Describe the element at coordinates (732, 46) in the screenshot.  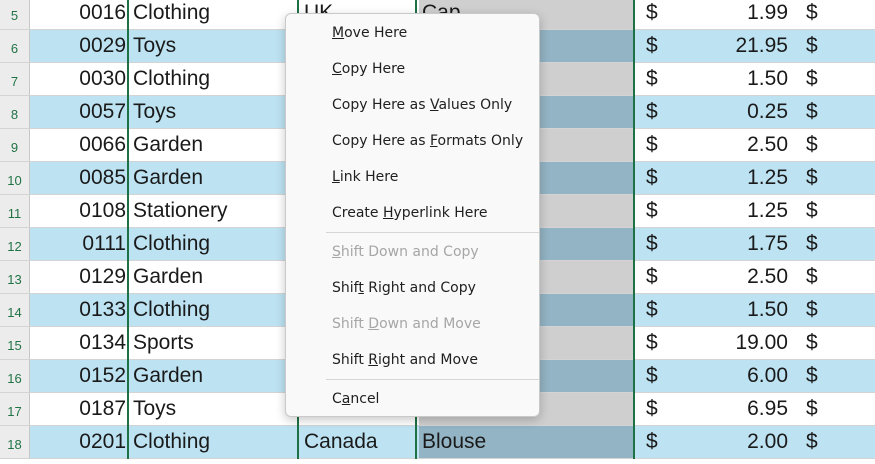
I see `cell-price: 21.95` at that location.